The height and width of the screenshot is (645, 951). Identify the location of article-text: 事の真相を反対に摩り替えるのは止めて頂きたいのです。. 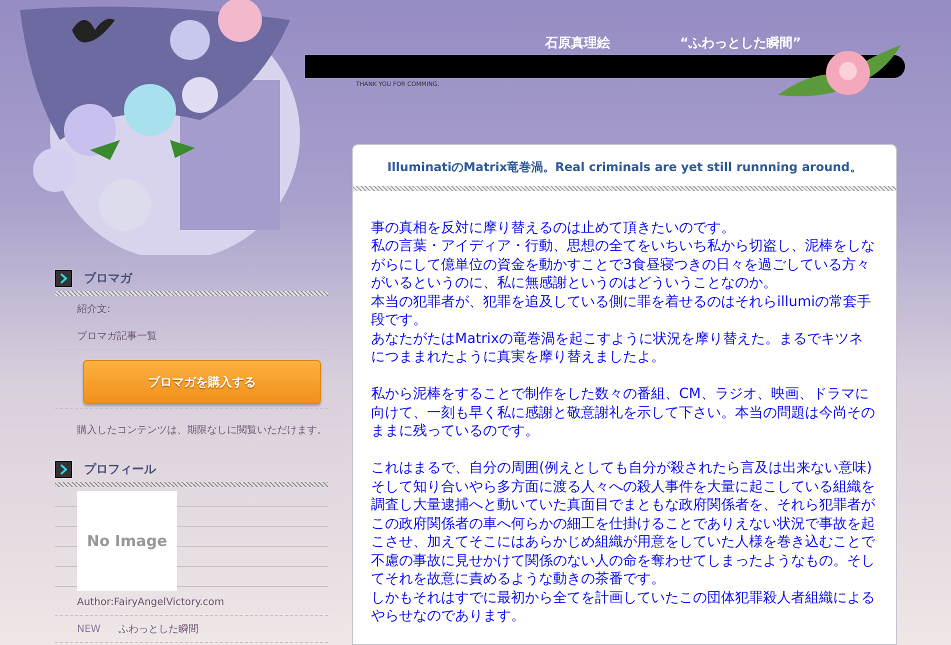
(553, 227).